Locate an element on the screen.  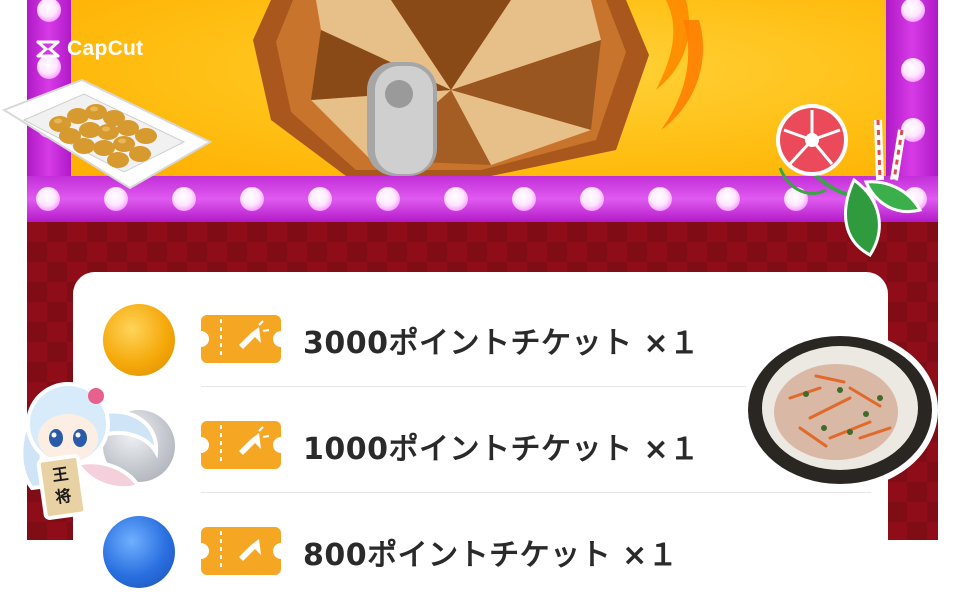
natto-tray-sticker is located at coordinates (107, 134).